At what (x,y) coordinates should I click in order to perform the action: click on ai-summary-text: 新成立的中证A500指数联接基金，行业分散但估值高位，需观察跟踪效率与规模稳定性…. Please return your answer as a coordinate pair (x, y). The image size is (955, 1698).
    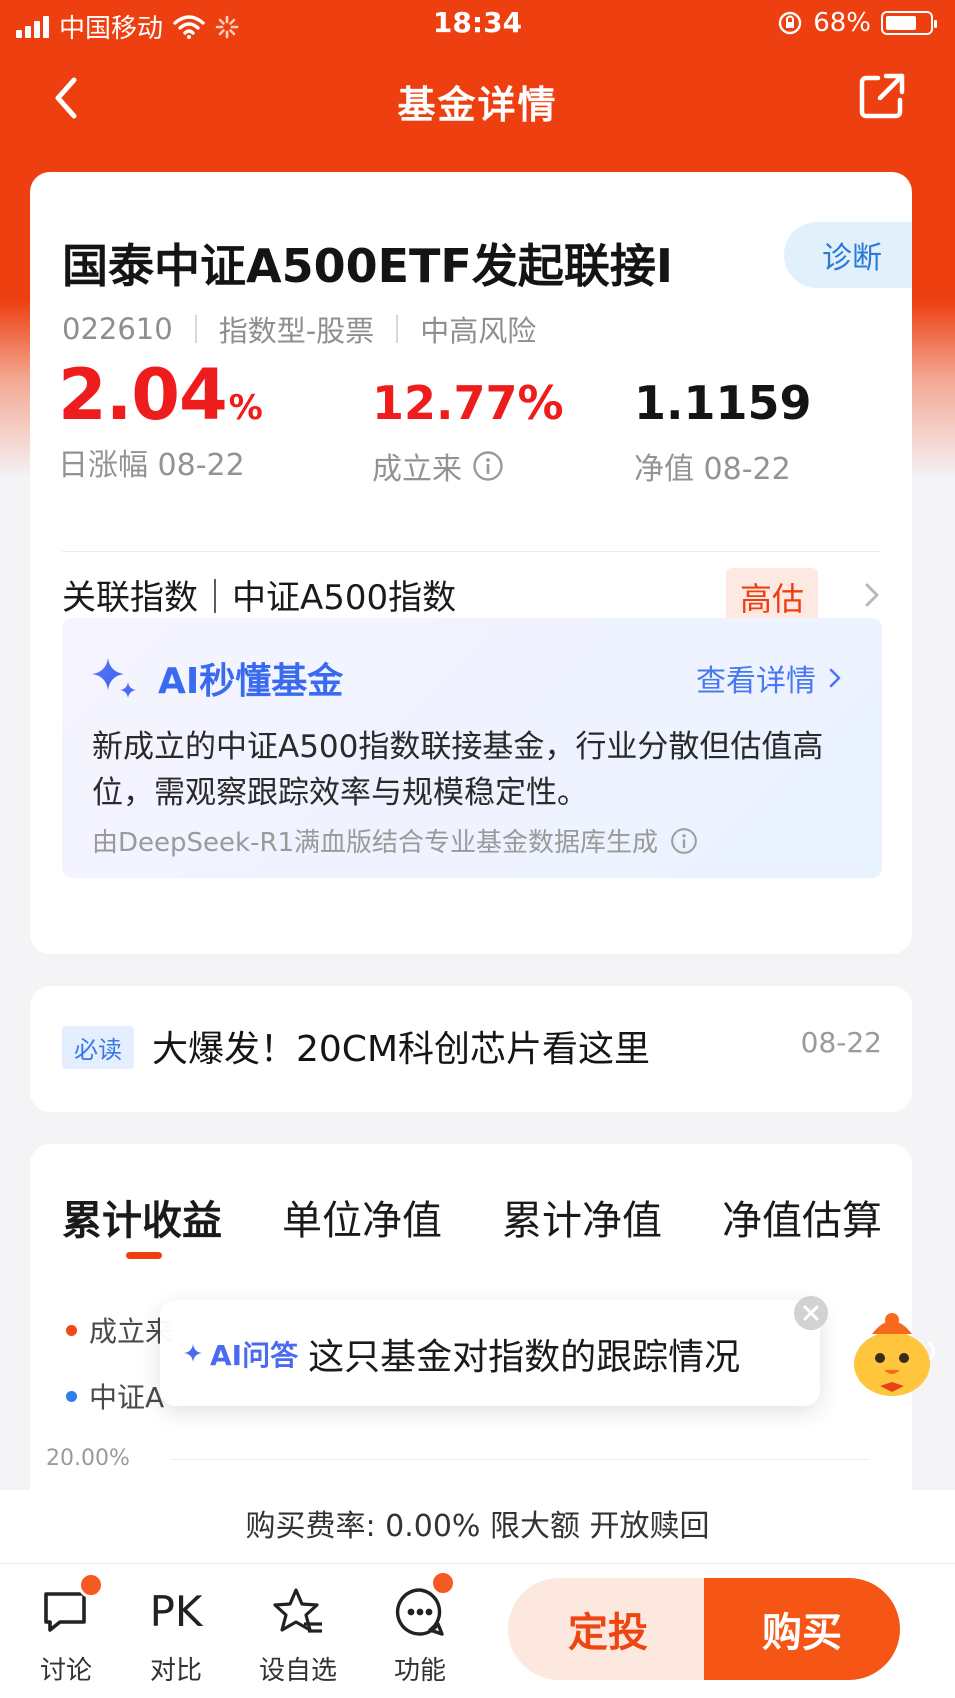
    Looking at the image, I should click on (458, 770).